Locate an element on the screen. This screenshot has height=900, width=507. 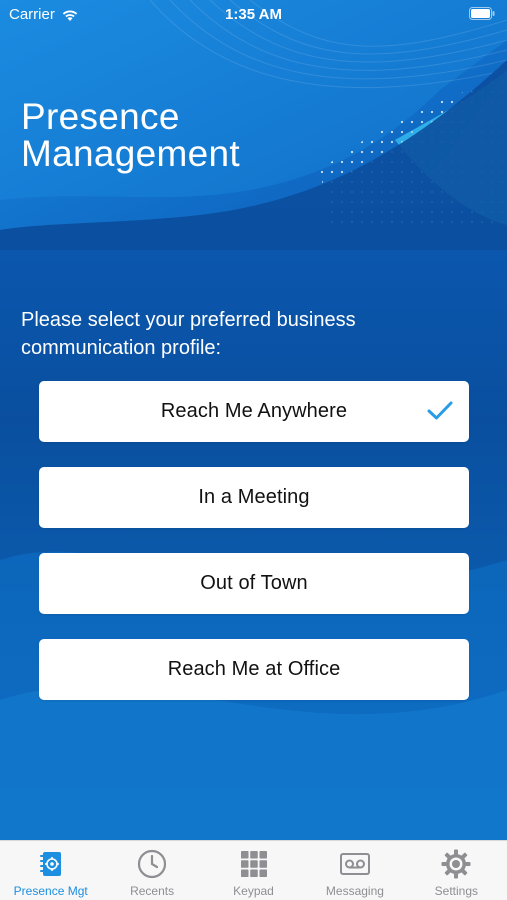
tab-keypad: Keypad is located at coordinates (253, 870).